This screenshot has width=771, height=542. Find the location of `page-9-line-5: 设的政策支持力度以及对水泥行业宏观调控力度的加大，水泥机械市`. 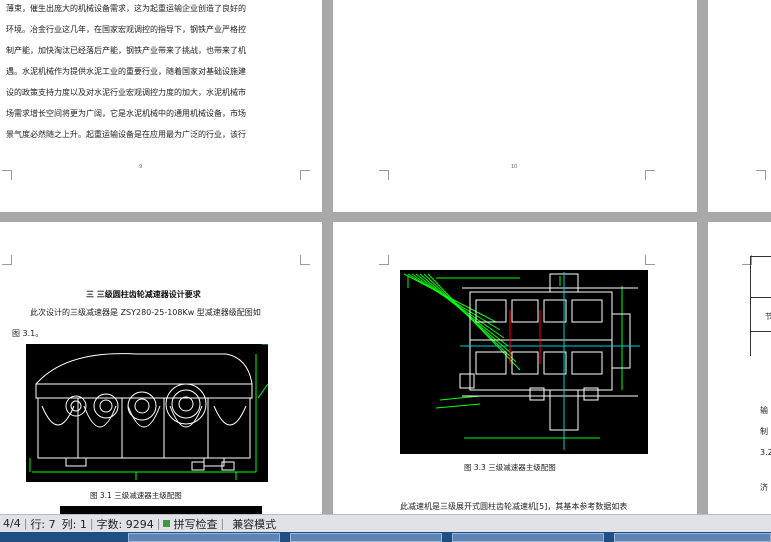

page-9-line-5: 设的政策支持力度以及对水泥行业宏观调控力度的加大，水泥机械市 is located at coordinates (126, 92).